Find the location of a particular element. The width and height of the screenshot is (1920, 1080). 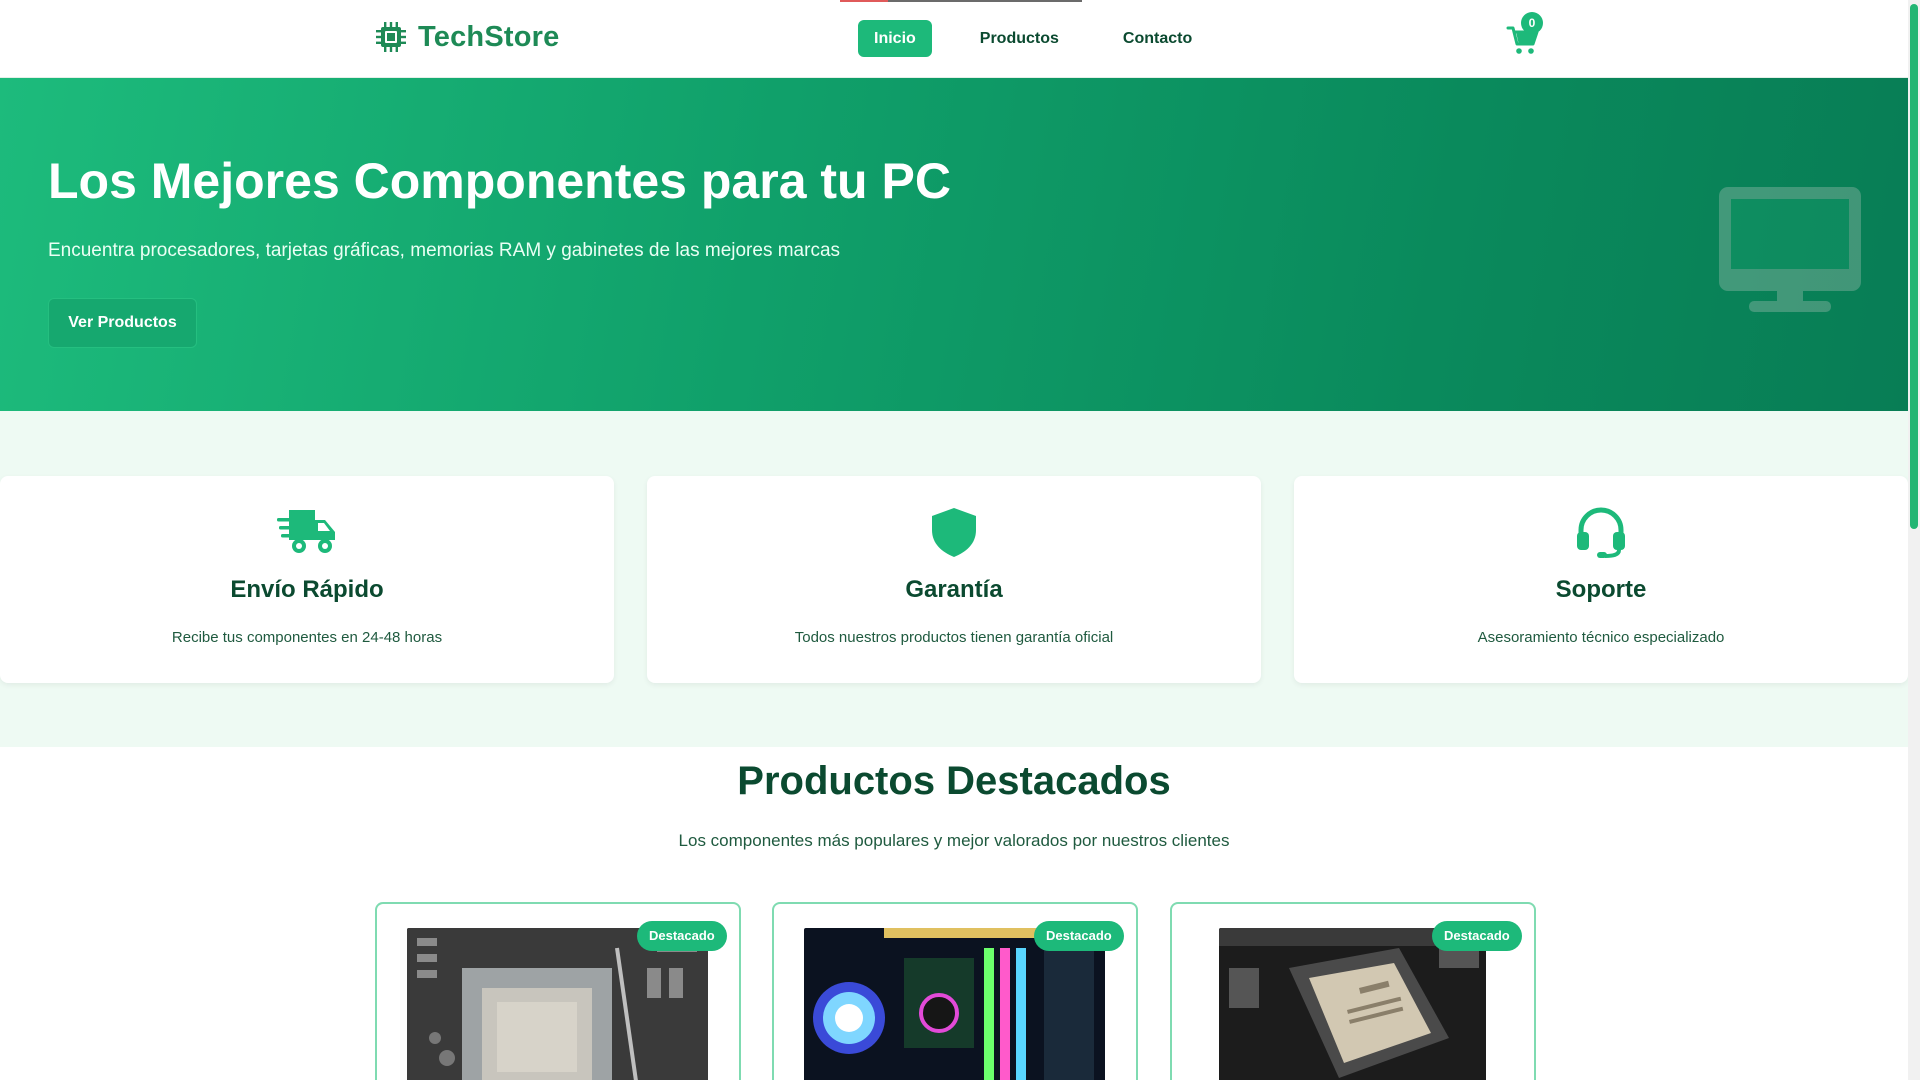

feature-text: Recibe tus componentes en 24-48 horas is located at coordinates (307, 637).